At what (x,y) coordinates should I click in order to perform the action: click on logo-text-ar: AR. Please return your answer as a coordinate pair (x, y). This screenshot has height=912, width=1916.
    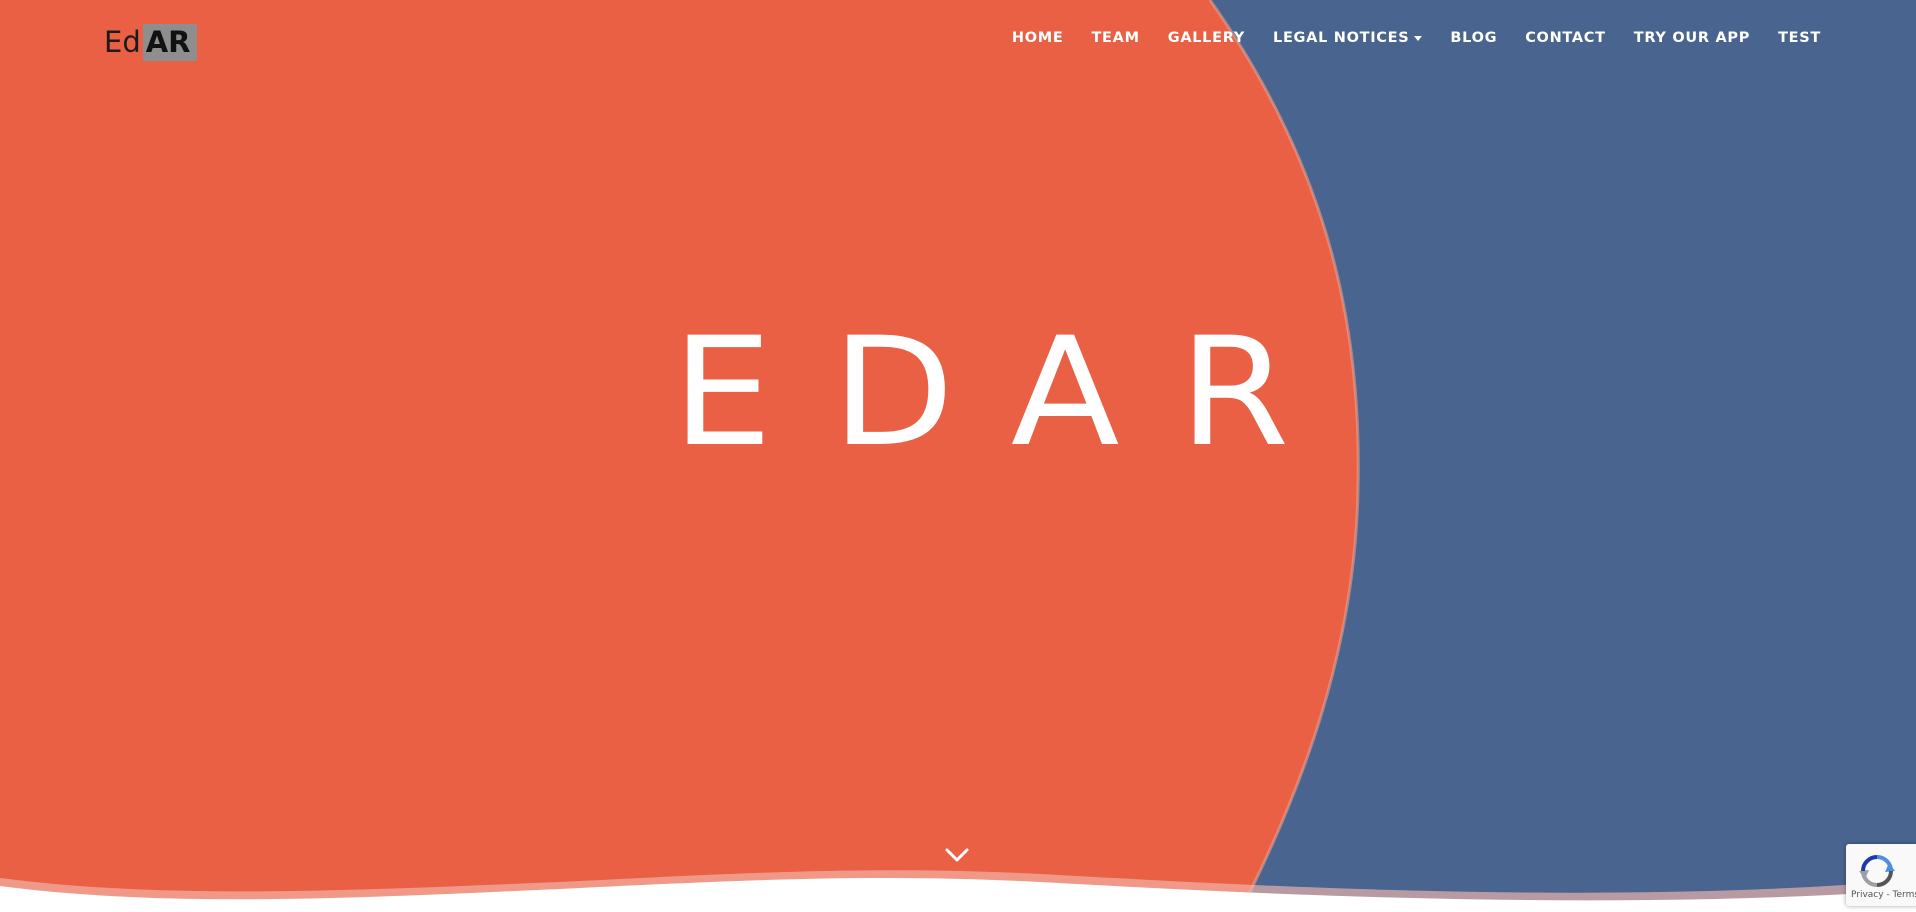
    Looking at the image, I should click on (169, 42).